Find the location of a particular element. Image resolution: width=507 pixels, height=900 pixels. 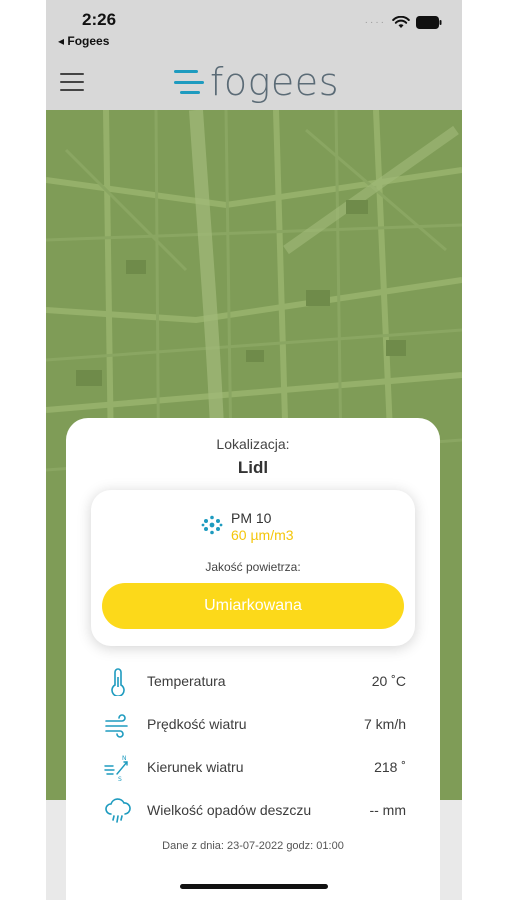

battery-icon is located at coordinates (429, 22).